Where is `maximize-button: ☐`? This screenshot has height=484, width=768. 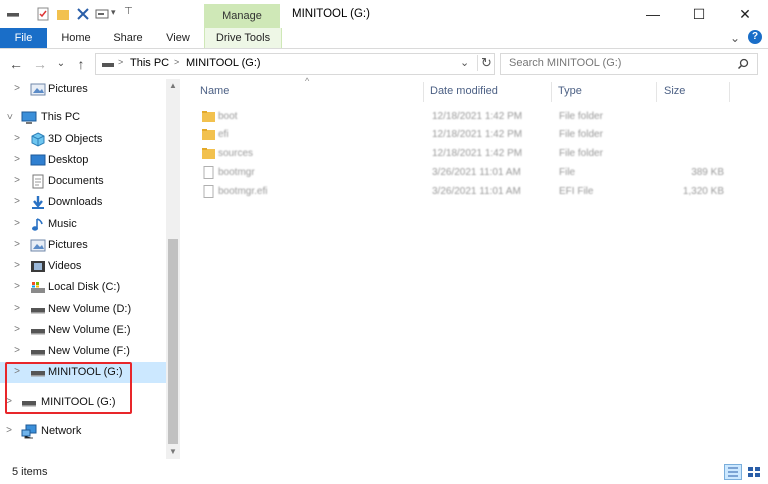
maximize-button: ☐ is located at coordinates (699, 14).